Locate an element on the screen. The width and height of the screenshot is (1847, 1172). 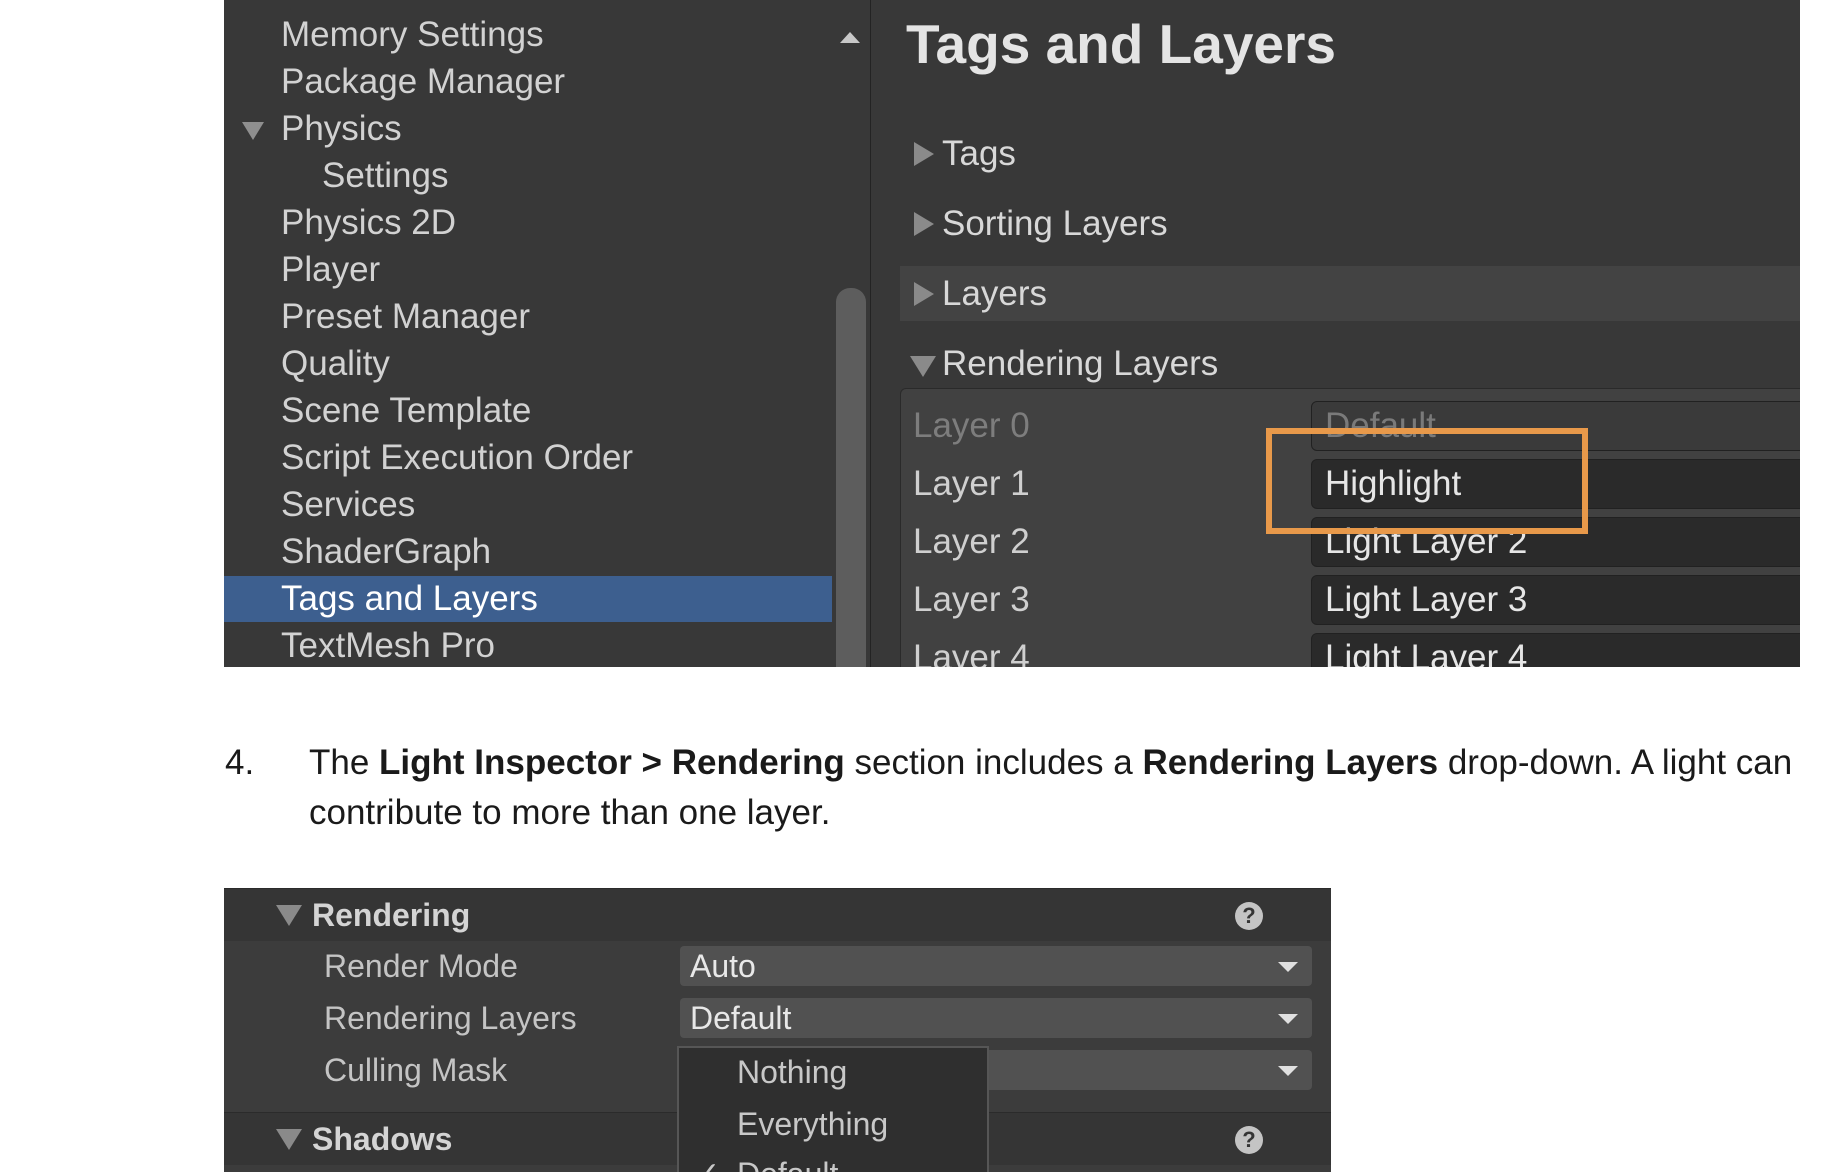
section-sorting-layers: Sorting Layers is located at coordinates (1350, 223).